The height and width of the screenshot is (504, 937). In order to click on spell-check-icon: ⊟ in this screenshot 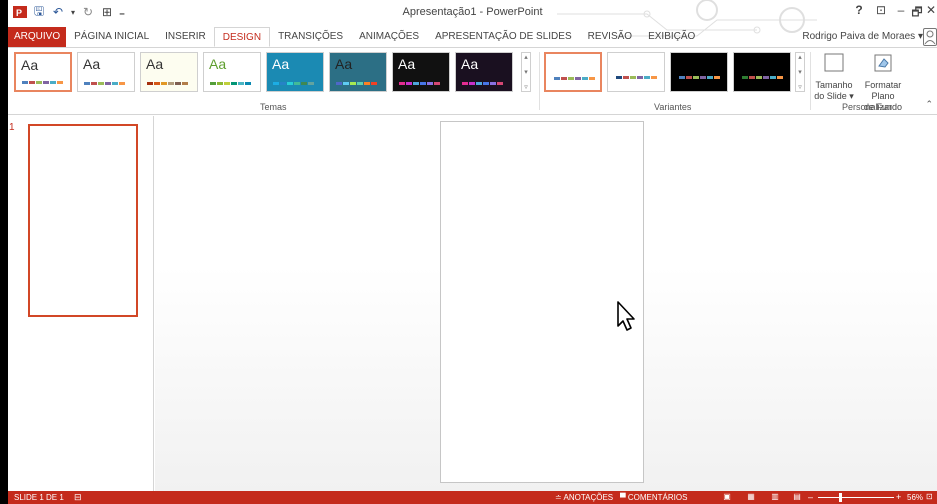, I will do `click(78, 497)`.